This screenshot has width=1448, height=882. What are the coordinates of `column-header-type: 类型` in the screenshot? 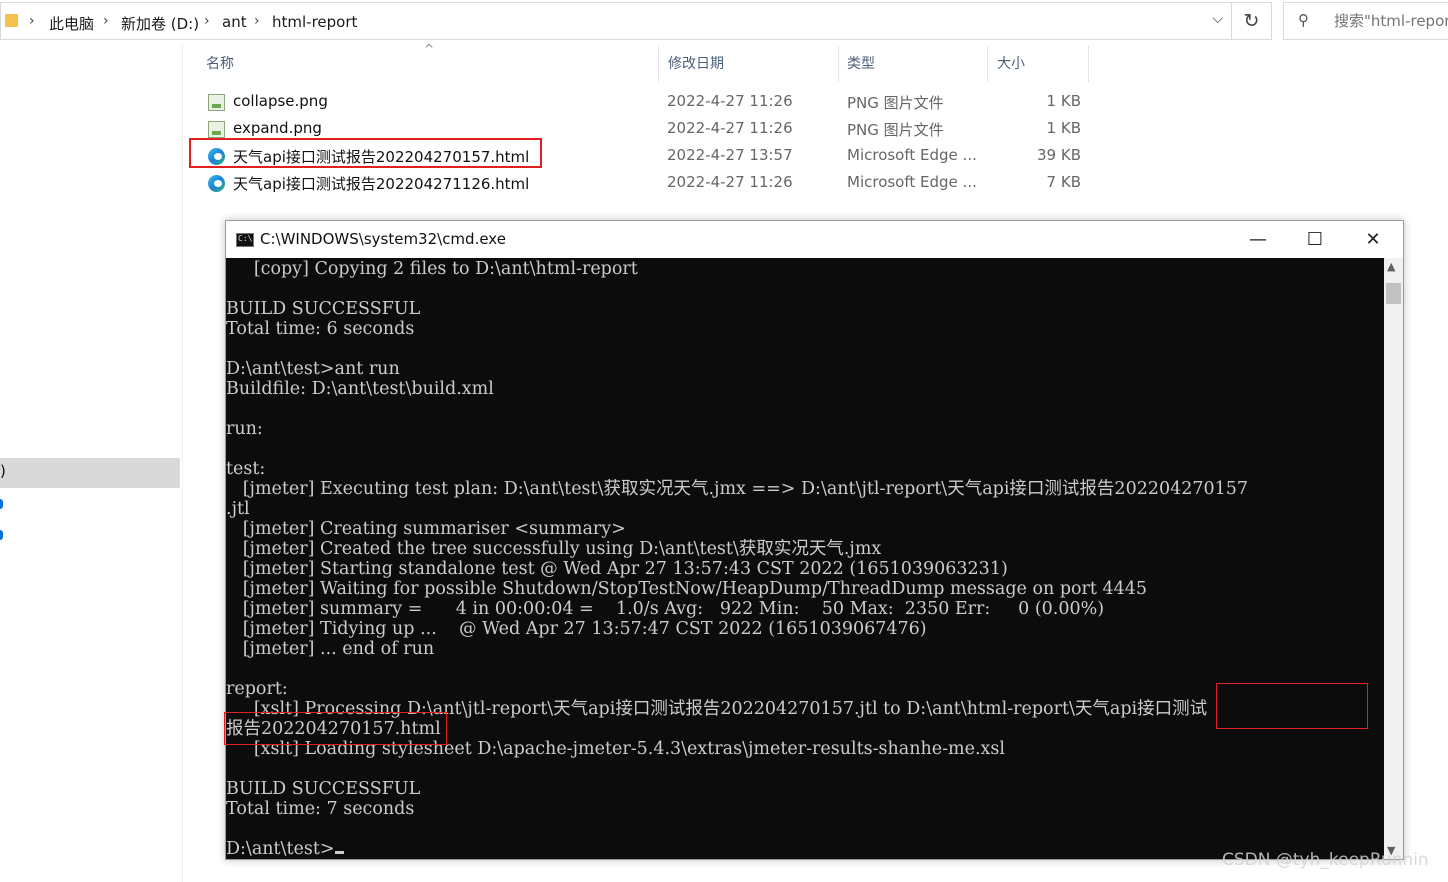 It's located at (912, 64).